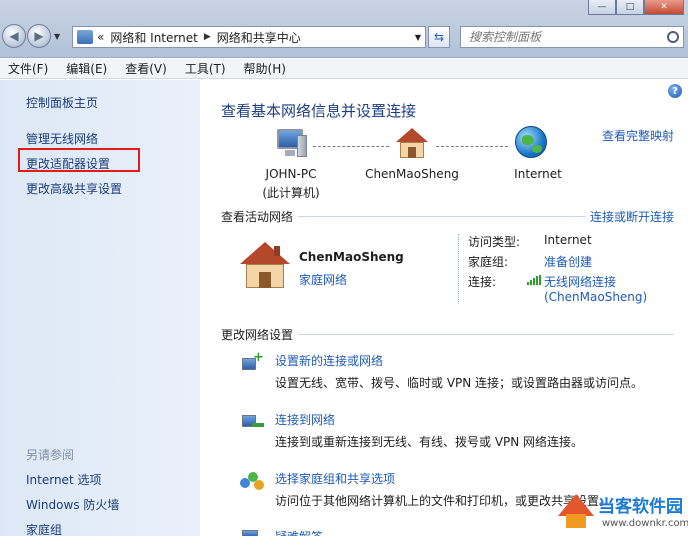  I want to click on title-bar: — □ ✕ ◀ ▶ ▼ « 网络和 Internet ▶ 网络和共享中心 ▼ ⇆, so click(344, 29).